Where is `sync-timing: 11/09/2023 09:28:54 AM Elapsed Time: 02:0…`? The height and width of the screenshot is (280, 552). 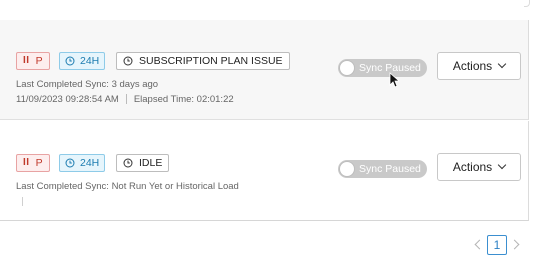
sync-timing: 11/09/2023 09:28:54 AM Elapsed Time: 02:0… is located at coordinates (125, 99).